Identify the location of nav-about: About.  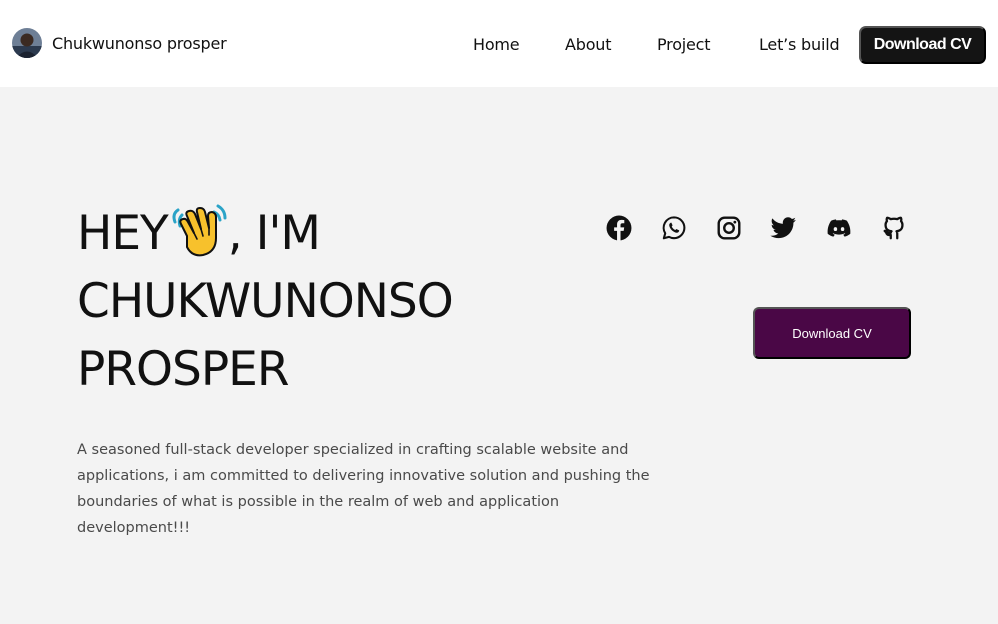
(588, 44).